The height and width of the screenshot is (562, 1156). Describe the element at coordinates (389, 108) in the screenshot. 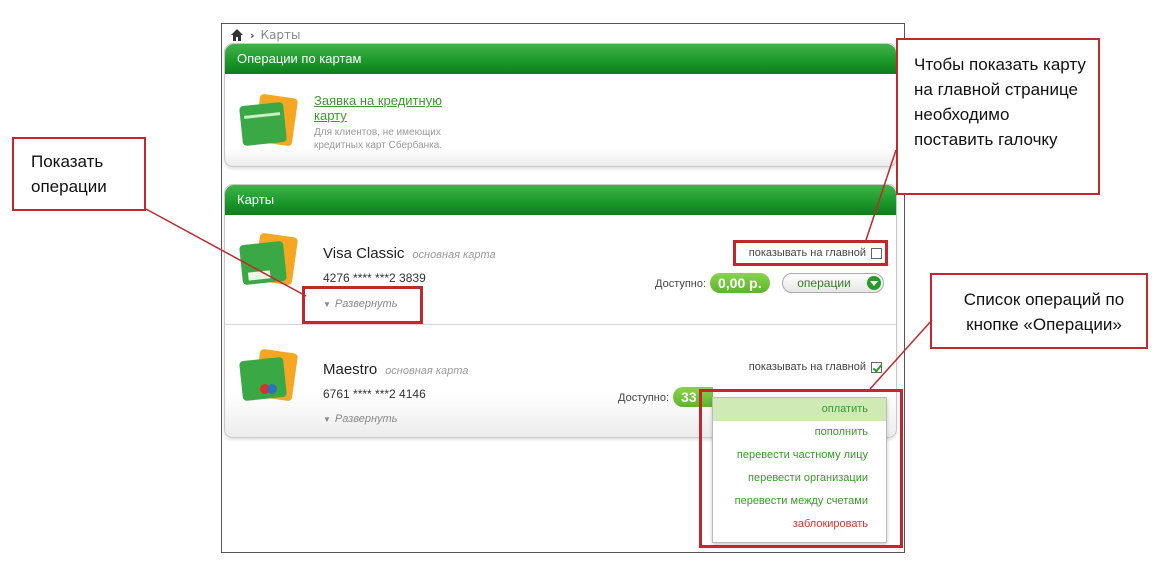

I see `credit-card-request-link: Заявка на кредитную карту` at that location.